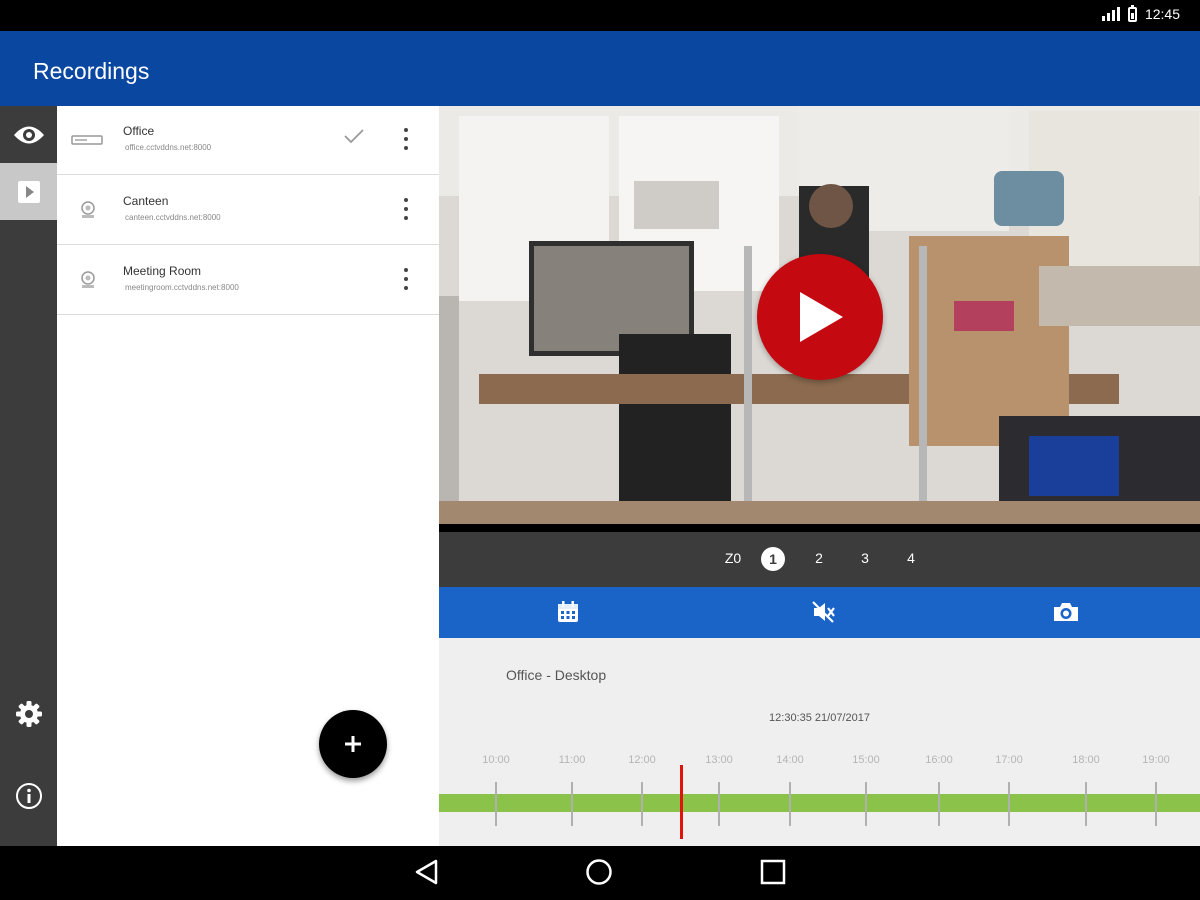 Image resolution: width=1200 pixels, height=900 pixels. Describe the element at coordinates (87, 140) in the screenshot. I see `dvr-icon` at that location.